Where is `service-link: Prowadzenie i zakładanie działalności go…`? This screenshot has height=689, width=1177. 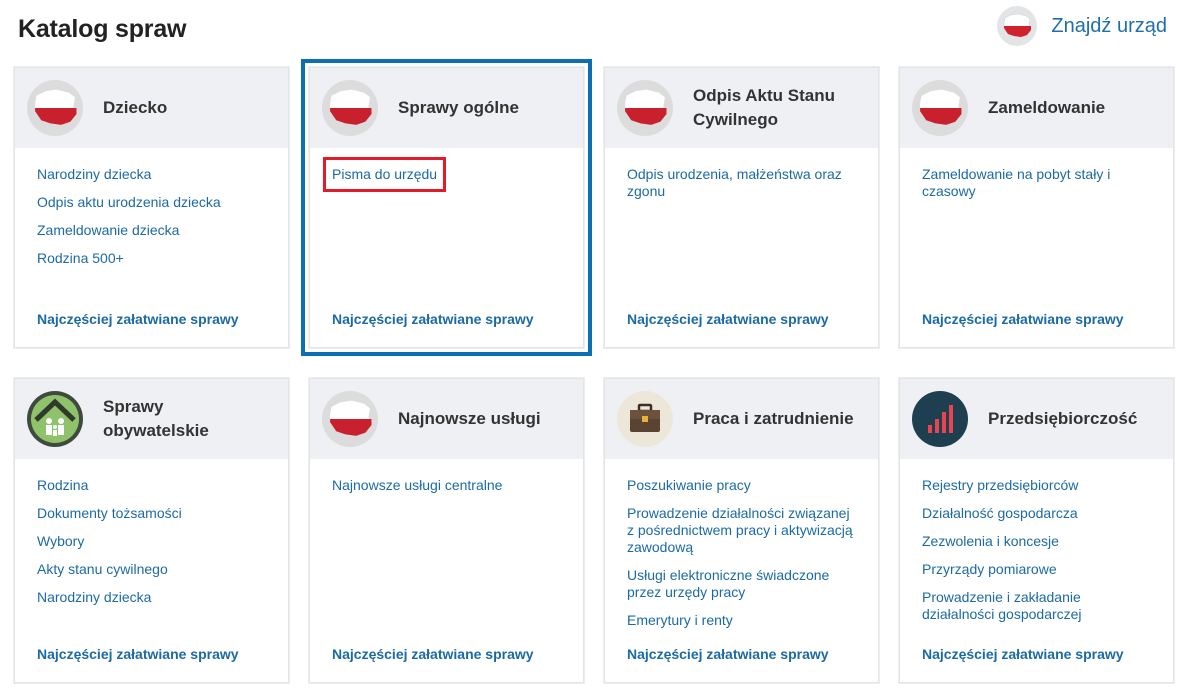 service-link: Prowadzenie i zakładanie działalności go… is located at coordinates (1036, 606).